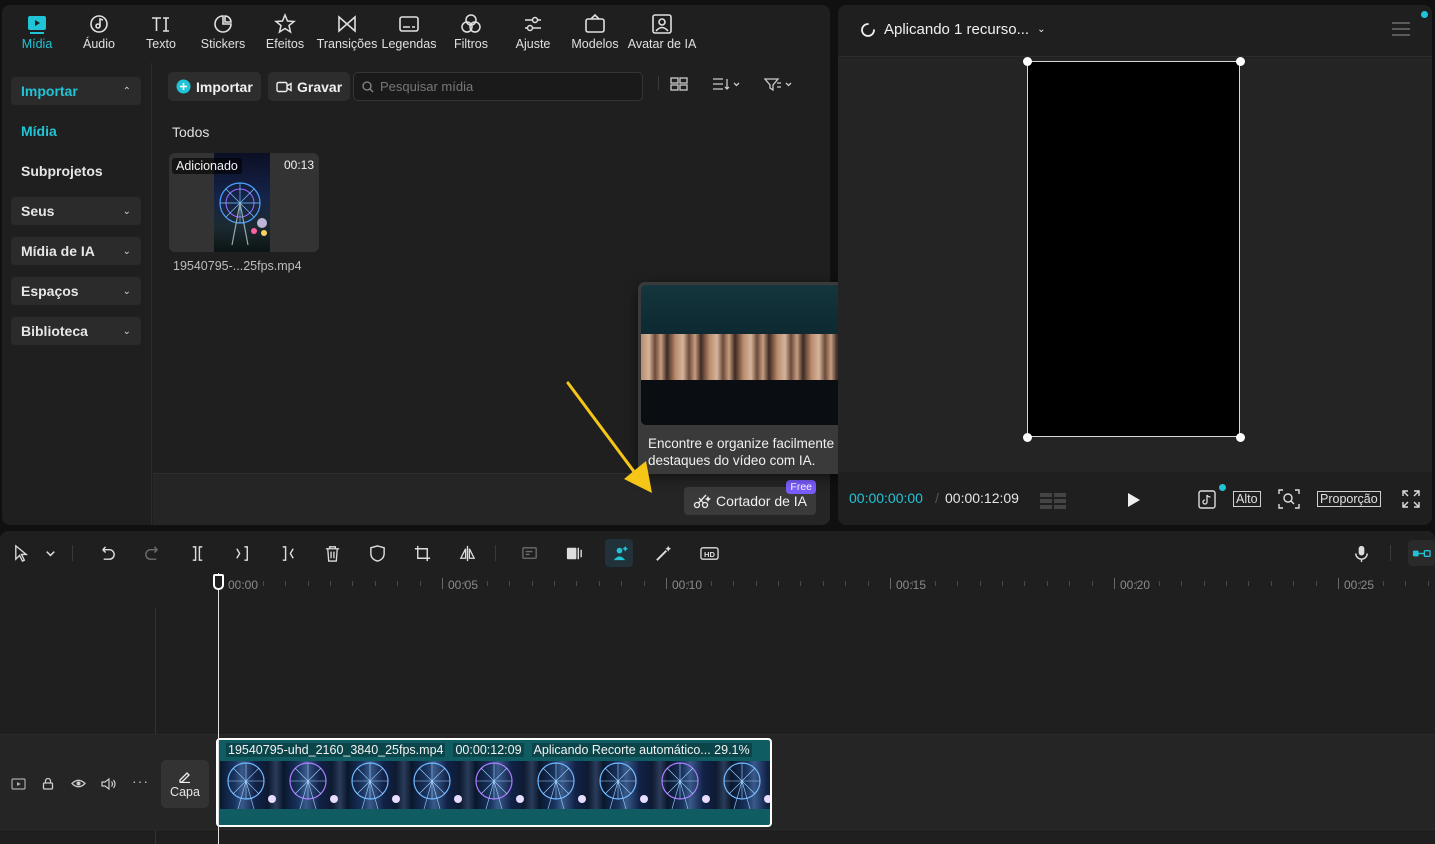  What do you see at coordinates (663, 553) in the screenshot?
I see `magic-wand-icon` at bounding box center [663, 553].